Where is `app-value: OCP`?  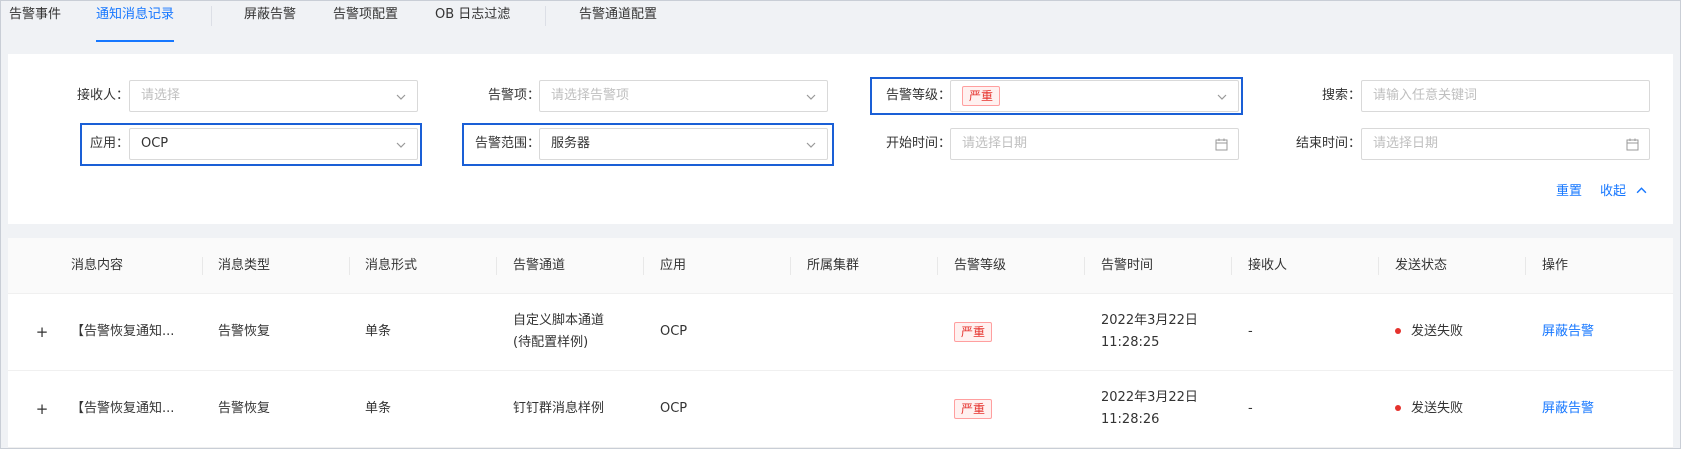
app-value: OCP is located at coordinates (155, 143).